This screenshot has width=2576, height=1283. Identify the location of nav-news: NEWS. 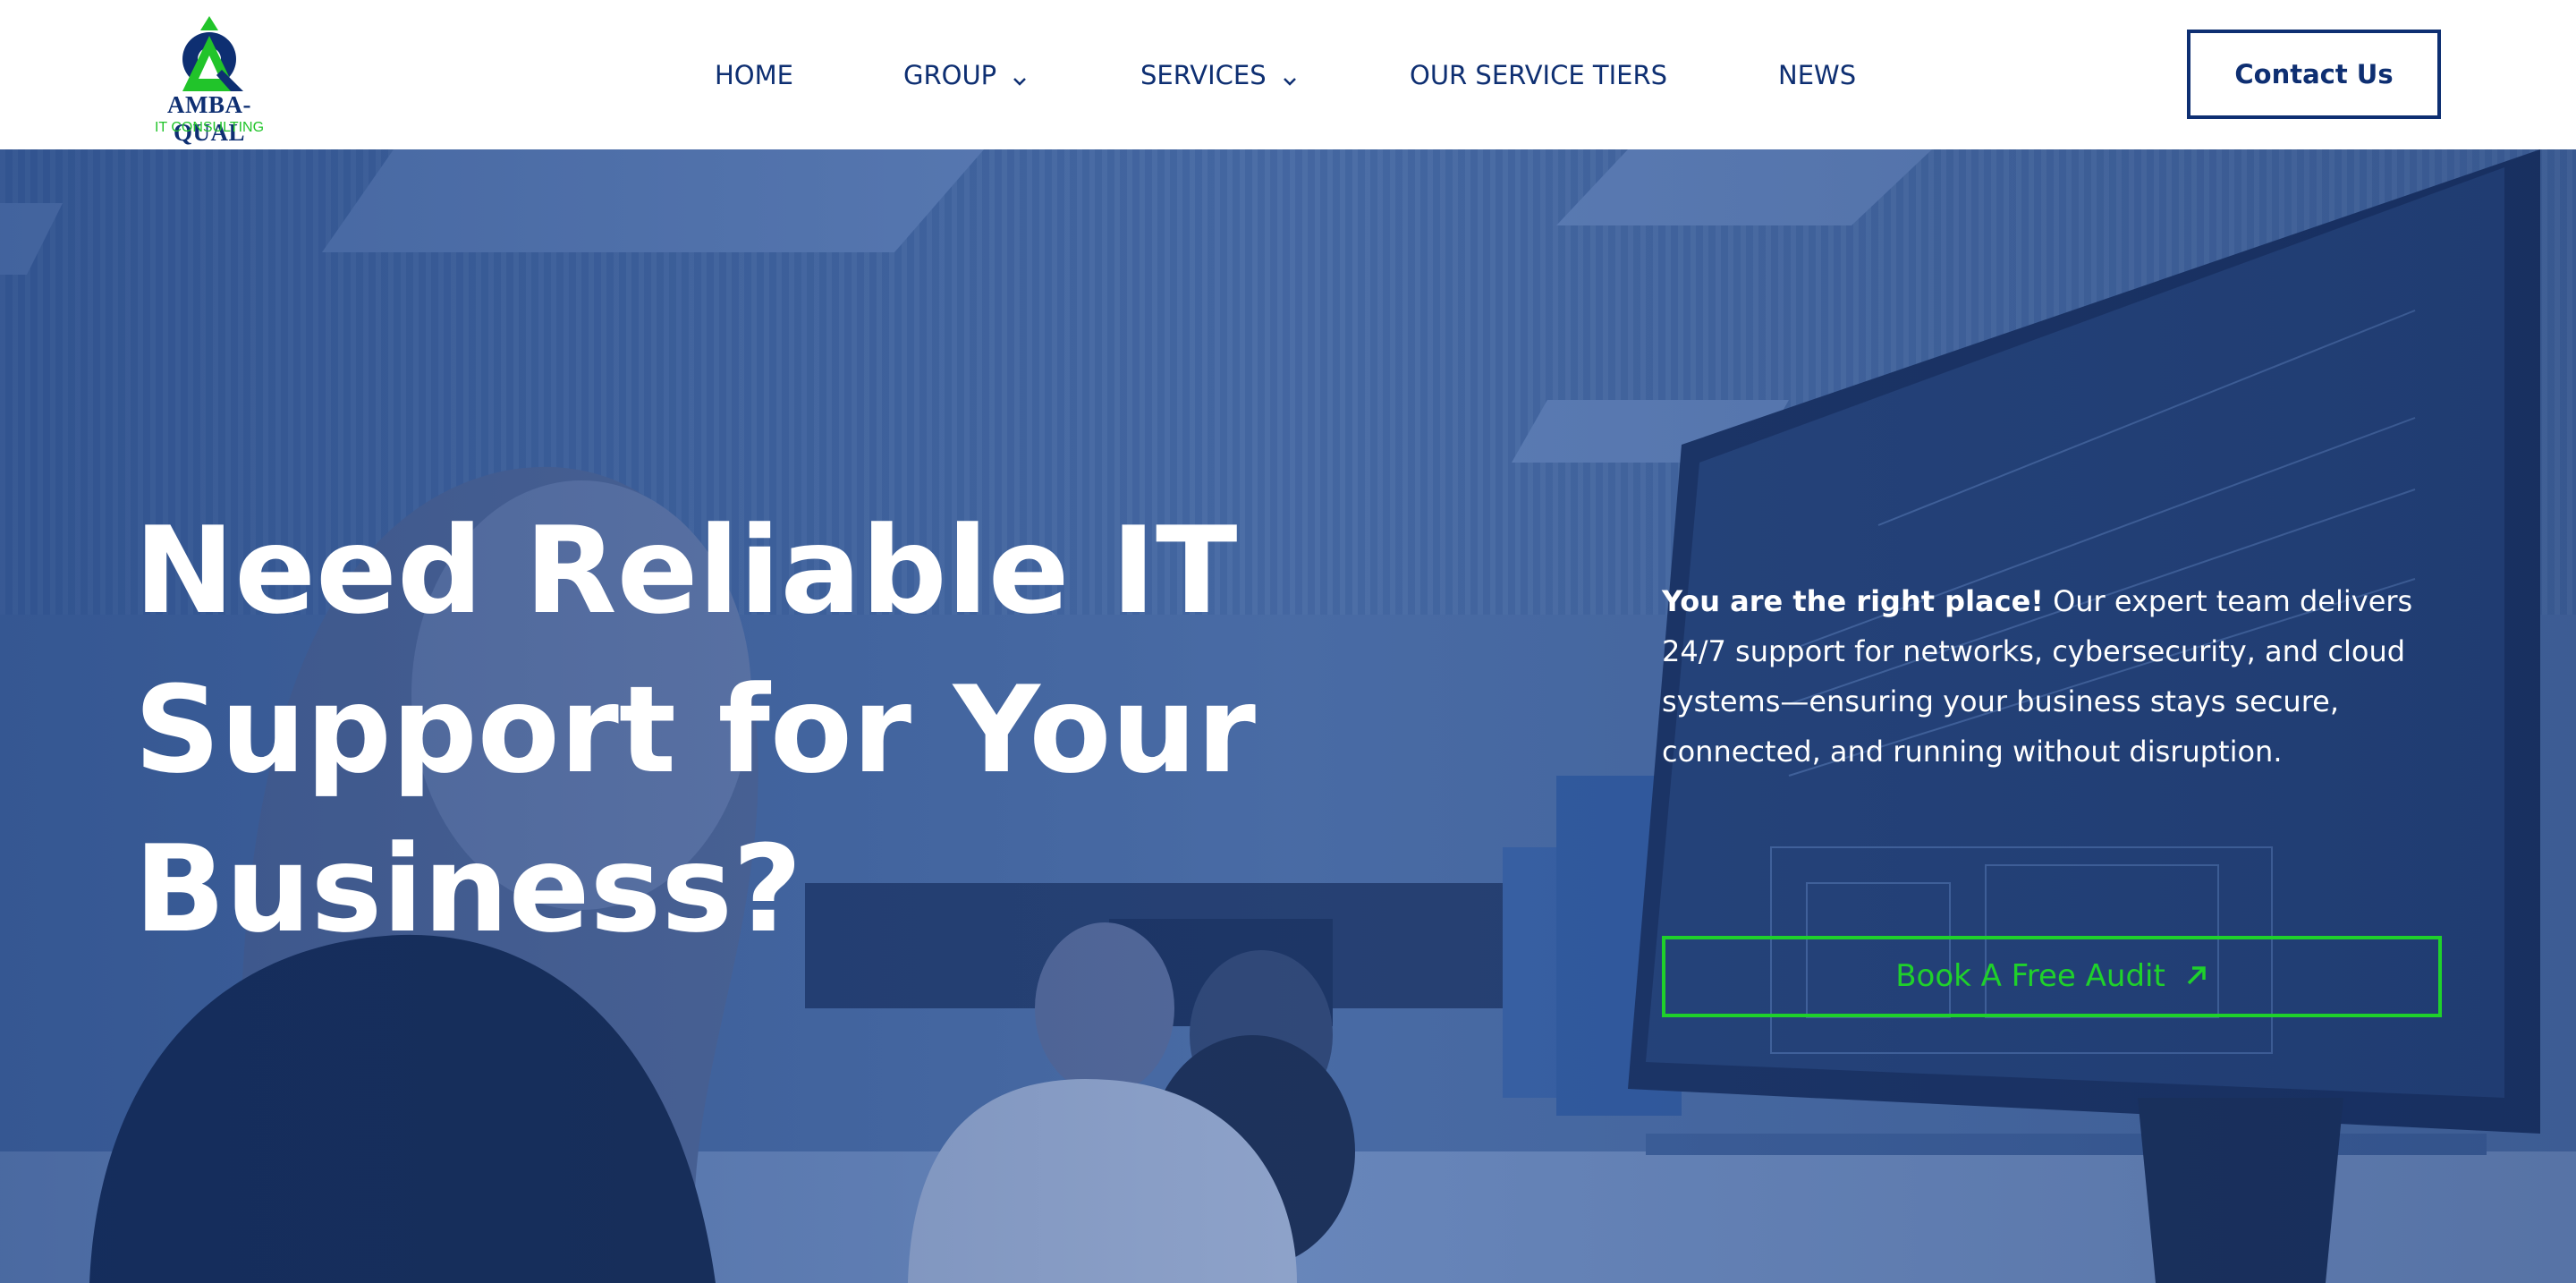
(1817, 75).